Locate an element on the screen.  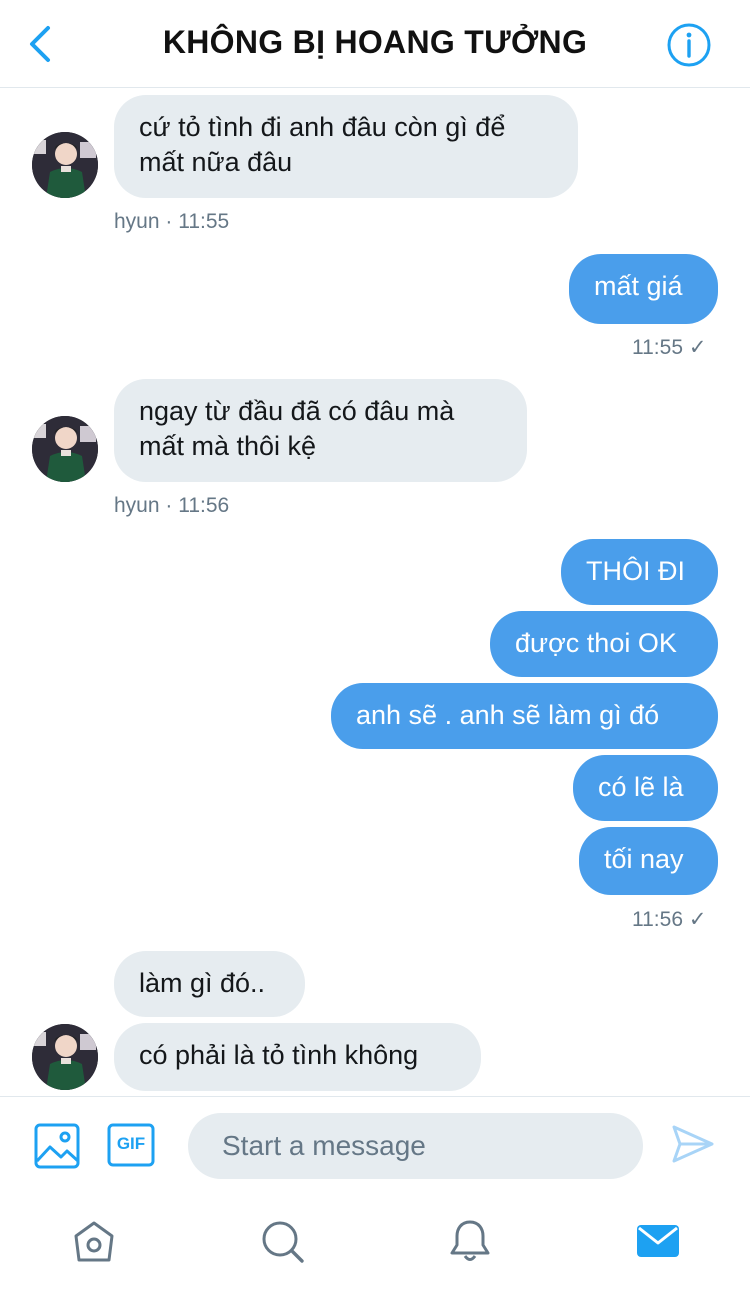
message-text: có lẽ là is located at coordinates (641, 787).